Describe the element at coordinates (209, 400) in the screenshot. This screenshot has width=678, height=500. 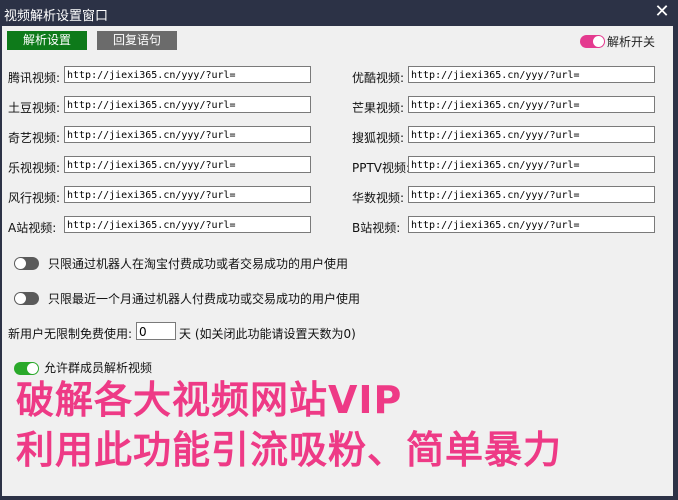
I see `promo-line-1: 破解各大视频网站VIP` at that location.